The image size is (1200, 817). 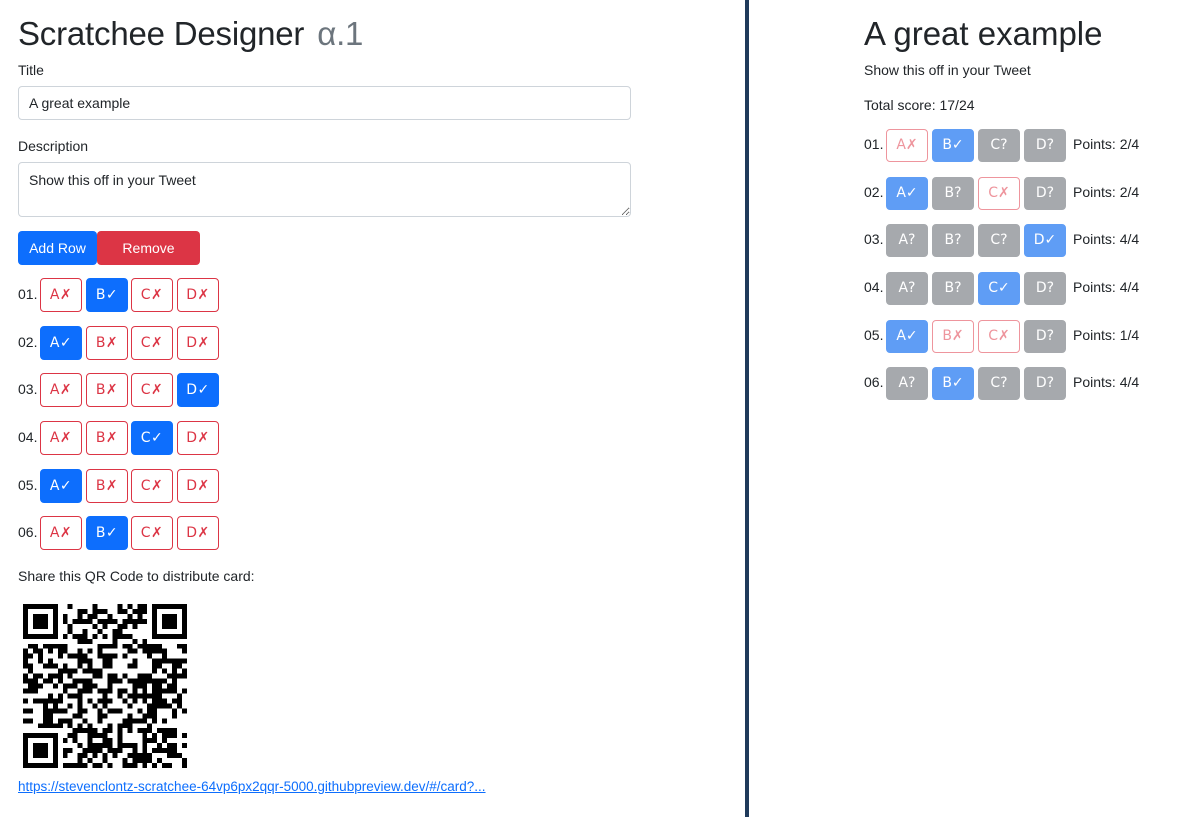 I want to click on scratch-option-d: D✓, so click(x=1045, y=240).